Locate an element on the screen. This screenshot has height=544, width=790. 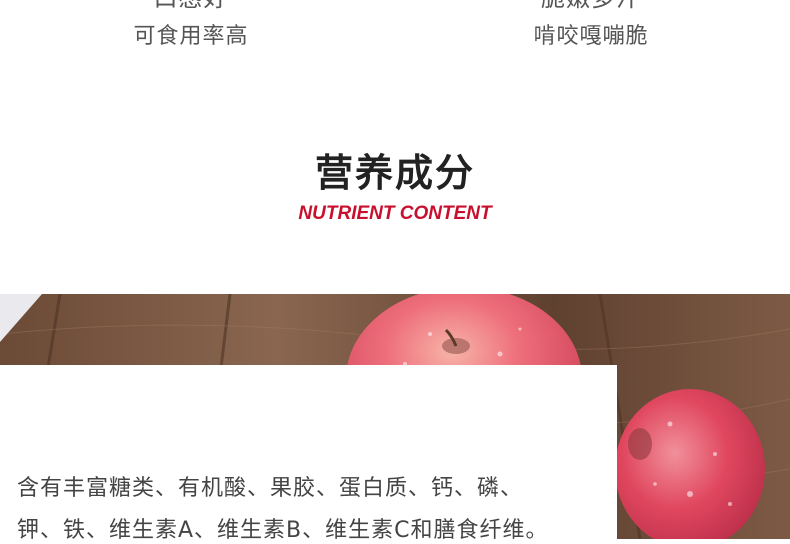
nutrition-line-1: 含有丰富糖类、有机酸、果胶、蛋白质、钙、磷、 is located at coordinates (270, 488).